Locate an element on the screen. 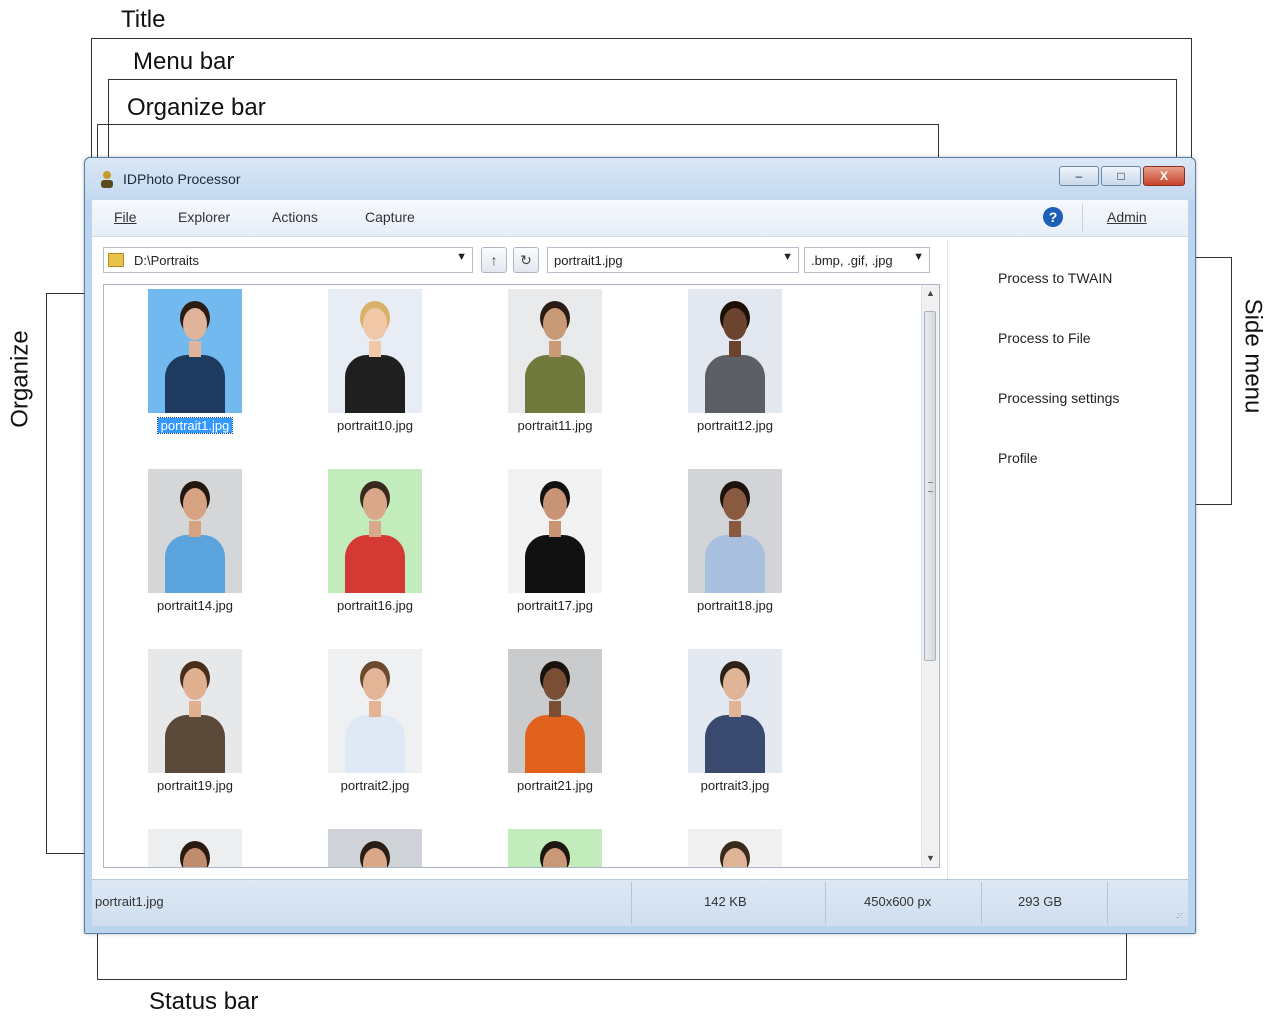 The height and width of the screenshot is (1016, 1266). thumbnail-item: portrait16.jpg is located at coordinates (408, 559).